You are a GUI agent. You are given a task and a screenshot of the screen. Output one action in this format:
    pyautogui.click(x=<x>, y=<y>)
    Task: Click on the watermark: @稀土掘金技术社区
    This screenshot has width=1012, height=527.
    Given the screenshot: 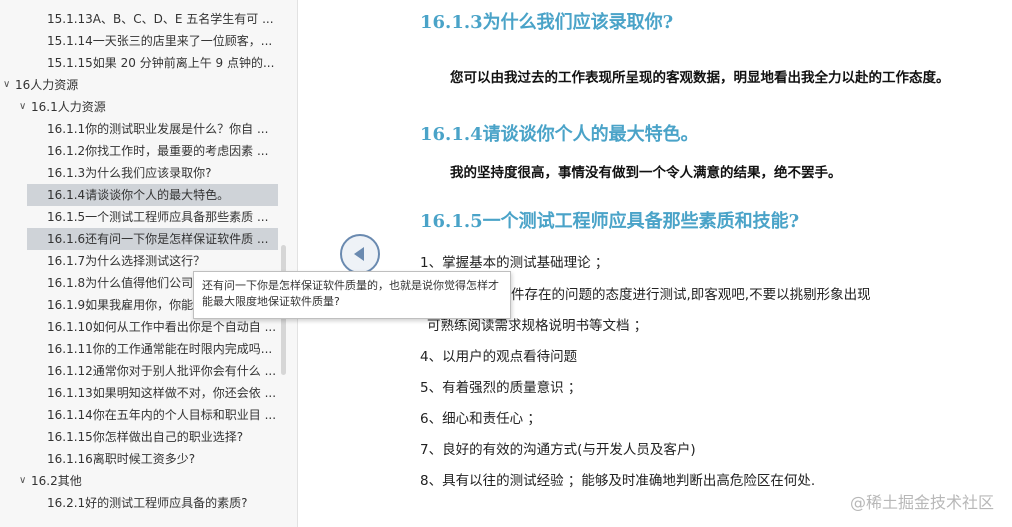 What is the action you would take?
    pyautogui.click(x=922, y=501)
    